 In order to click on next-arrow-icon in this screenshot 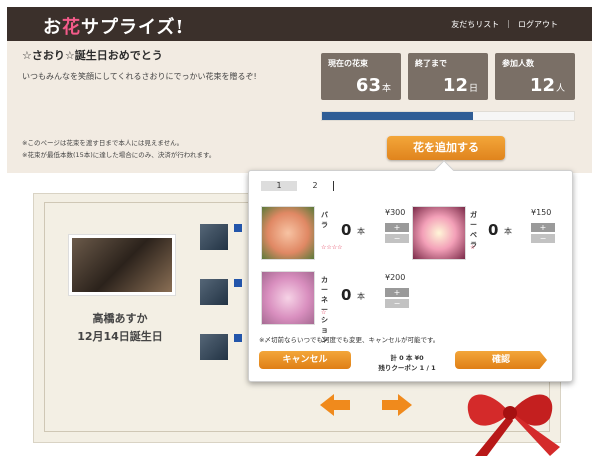, I will do `click(397, 405)`.